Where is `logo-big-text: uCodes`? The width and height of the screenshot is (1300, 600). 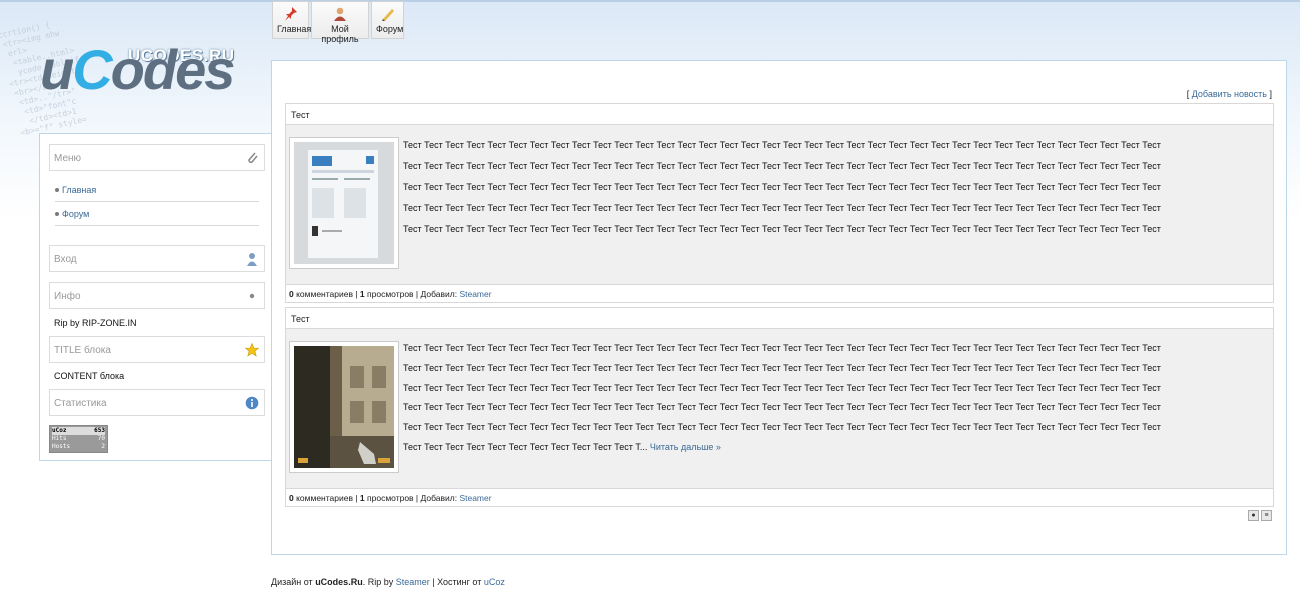
logo-big-text: uCodes is located at coordinates (137, 69).